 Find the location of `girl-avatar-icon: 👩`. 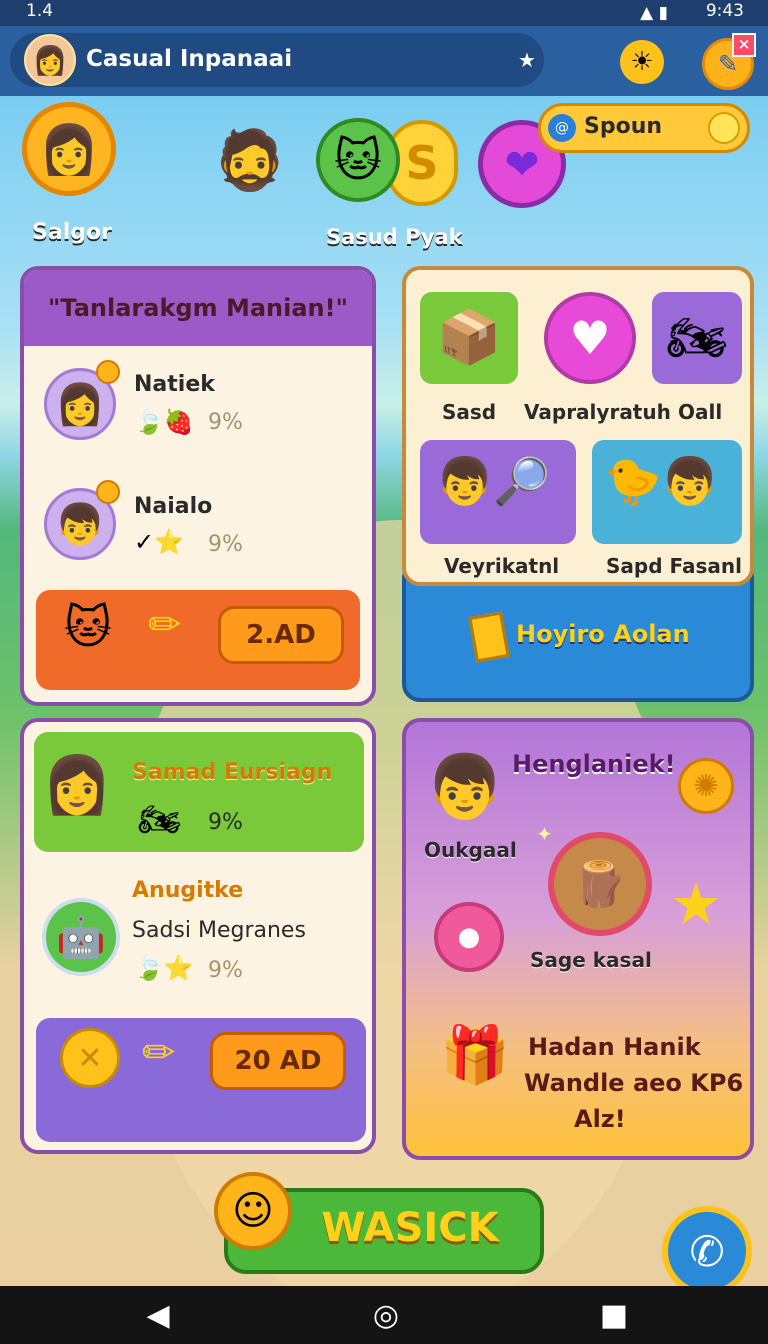

girl-avatar-icon: 👩 is located at coordinates (77, 785).